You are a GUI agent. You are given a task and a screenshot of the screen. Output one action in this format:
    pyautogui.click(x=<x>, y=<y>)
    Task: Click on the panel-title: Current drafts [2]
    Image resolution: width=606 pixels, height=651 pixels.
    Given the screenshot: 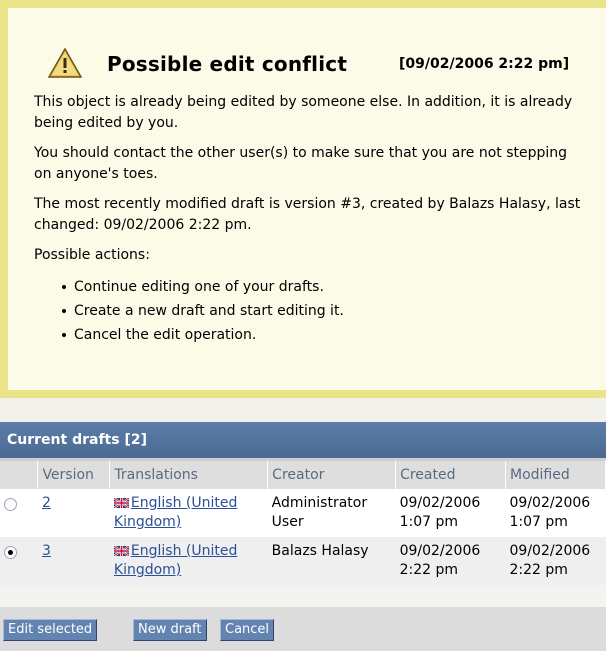 What is the action you would take?
    pyautogui.click(x=303, y=440)
    